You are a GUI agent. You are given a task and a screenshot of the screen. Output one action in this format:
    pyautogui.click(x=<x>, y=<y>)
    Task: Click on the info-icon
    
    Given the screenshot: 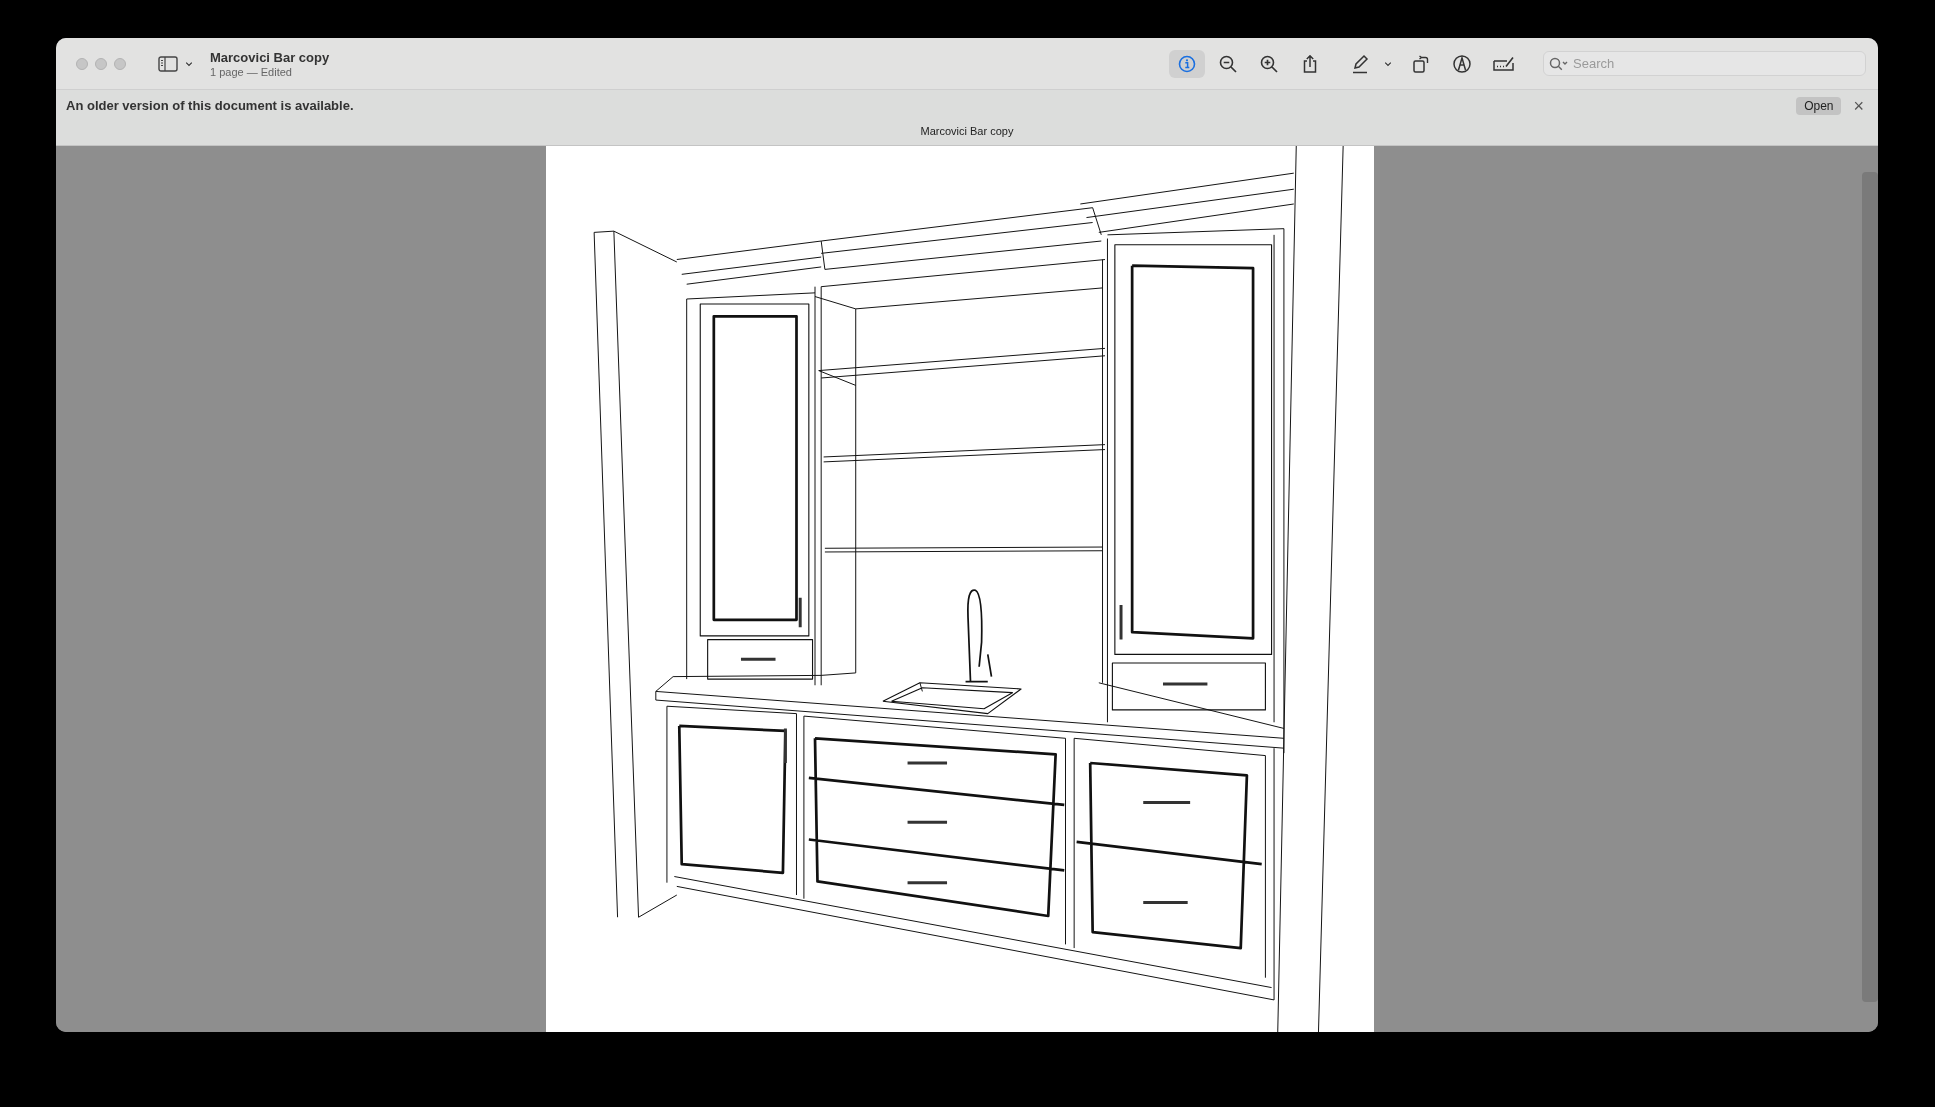 What is the action you would take?
    pyautogui.click(x=1187, y=63)
    